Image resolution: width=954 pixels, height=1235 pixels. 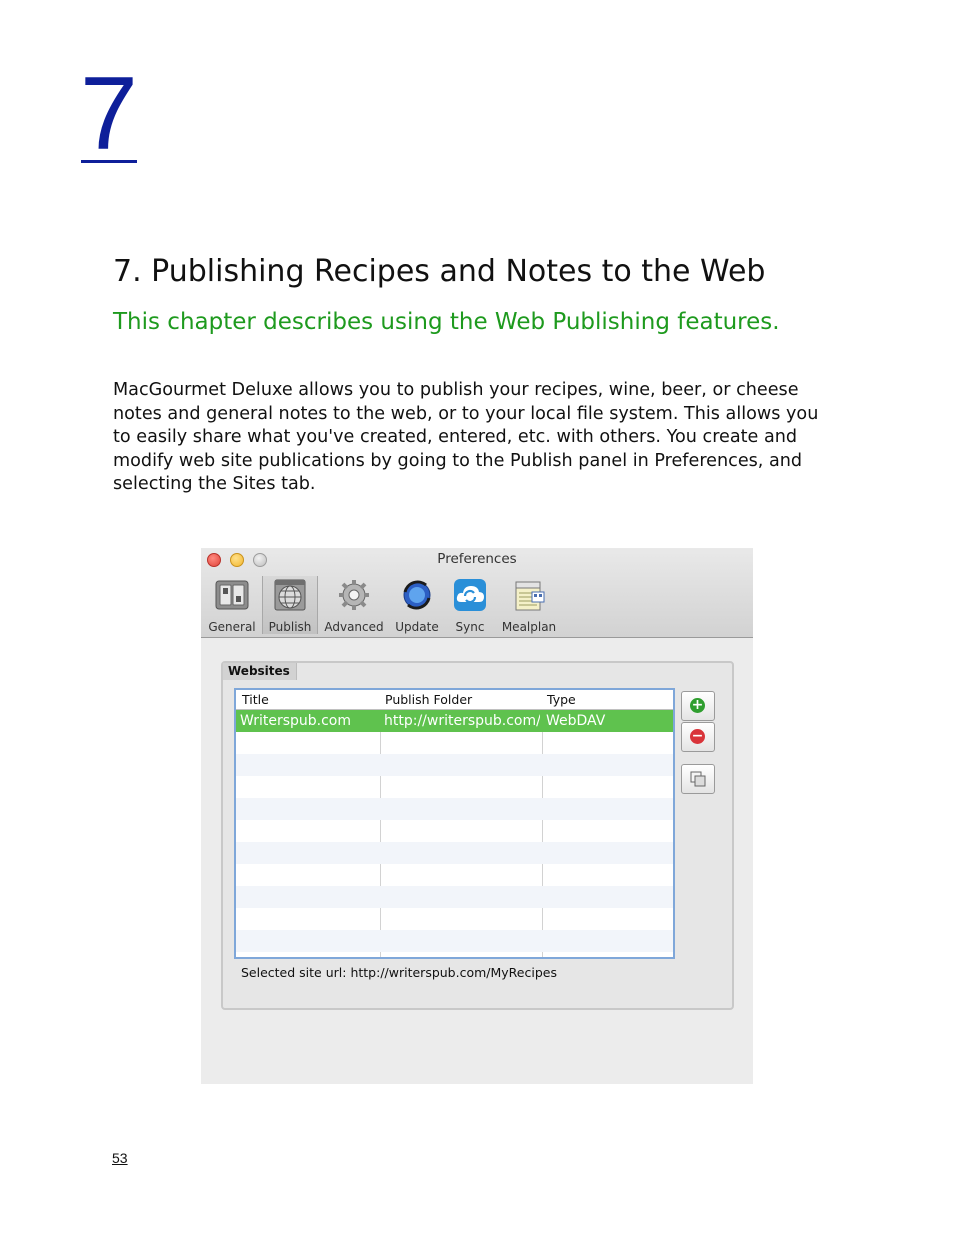 What do you see at coordinates (470, 627) in the screenshot?
I see `toolbar-label: Sync` at bounding box center [470, 627].